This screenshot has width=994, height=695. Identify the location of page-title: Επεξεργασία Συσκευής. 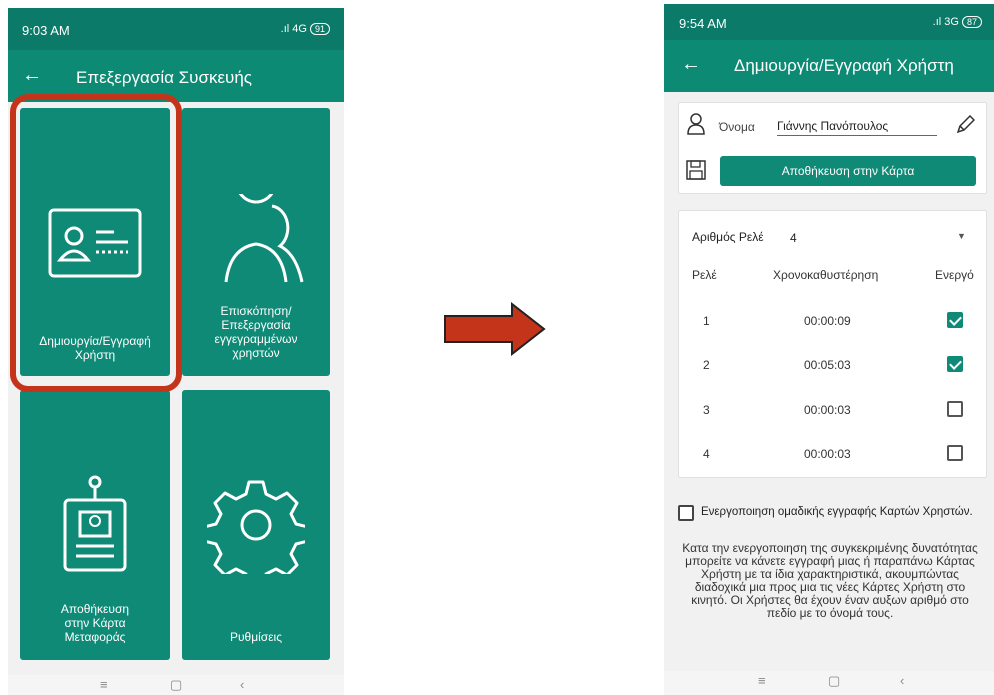
(164, 77).